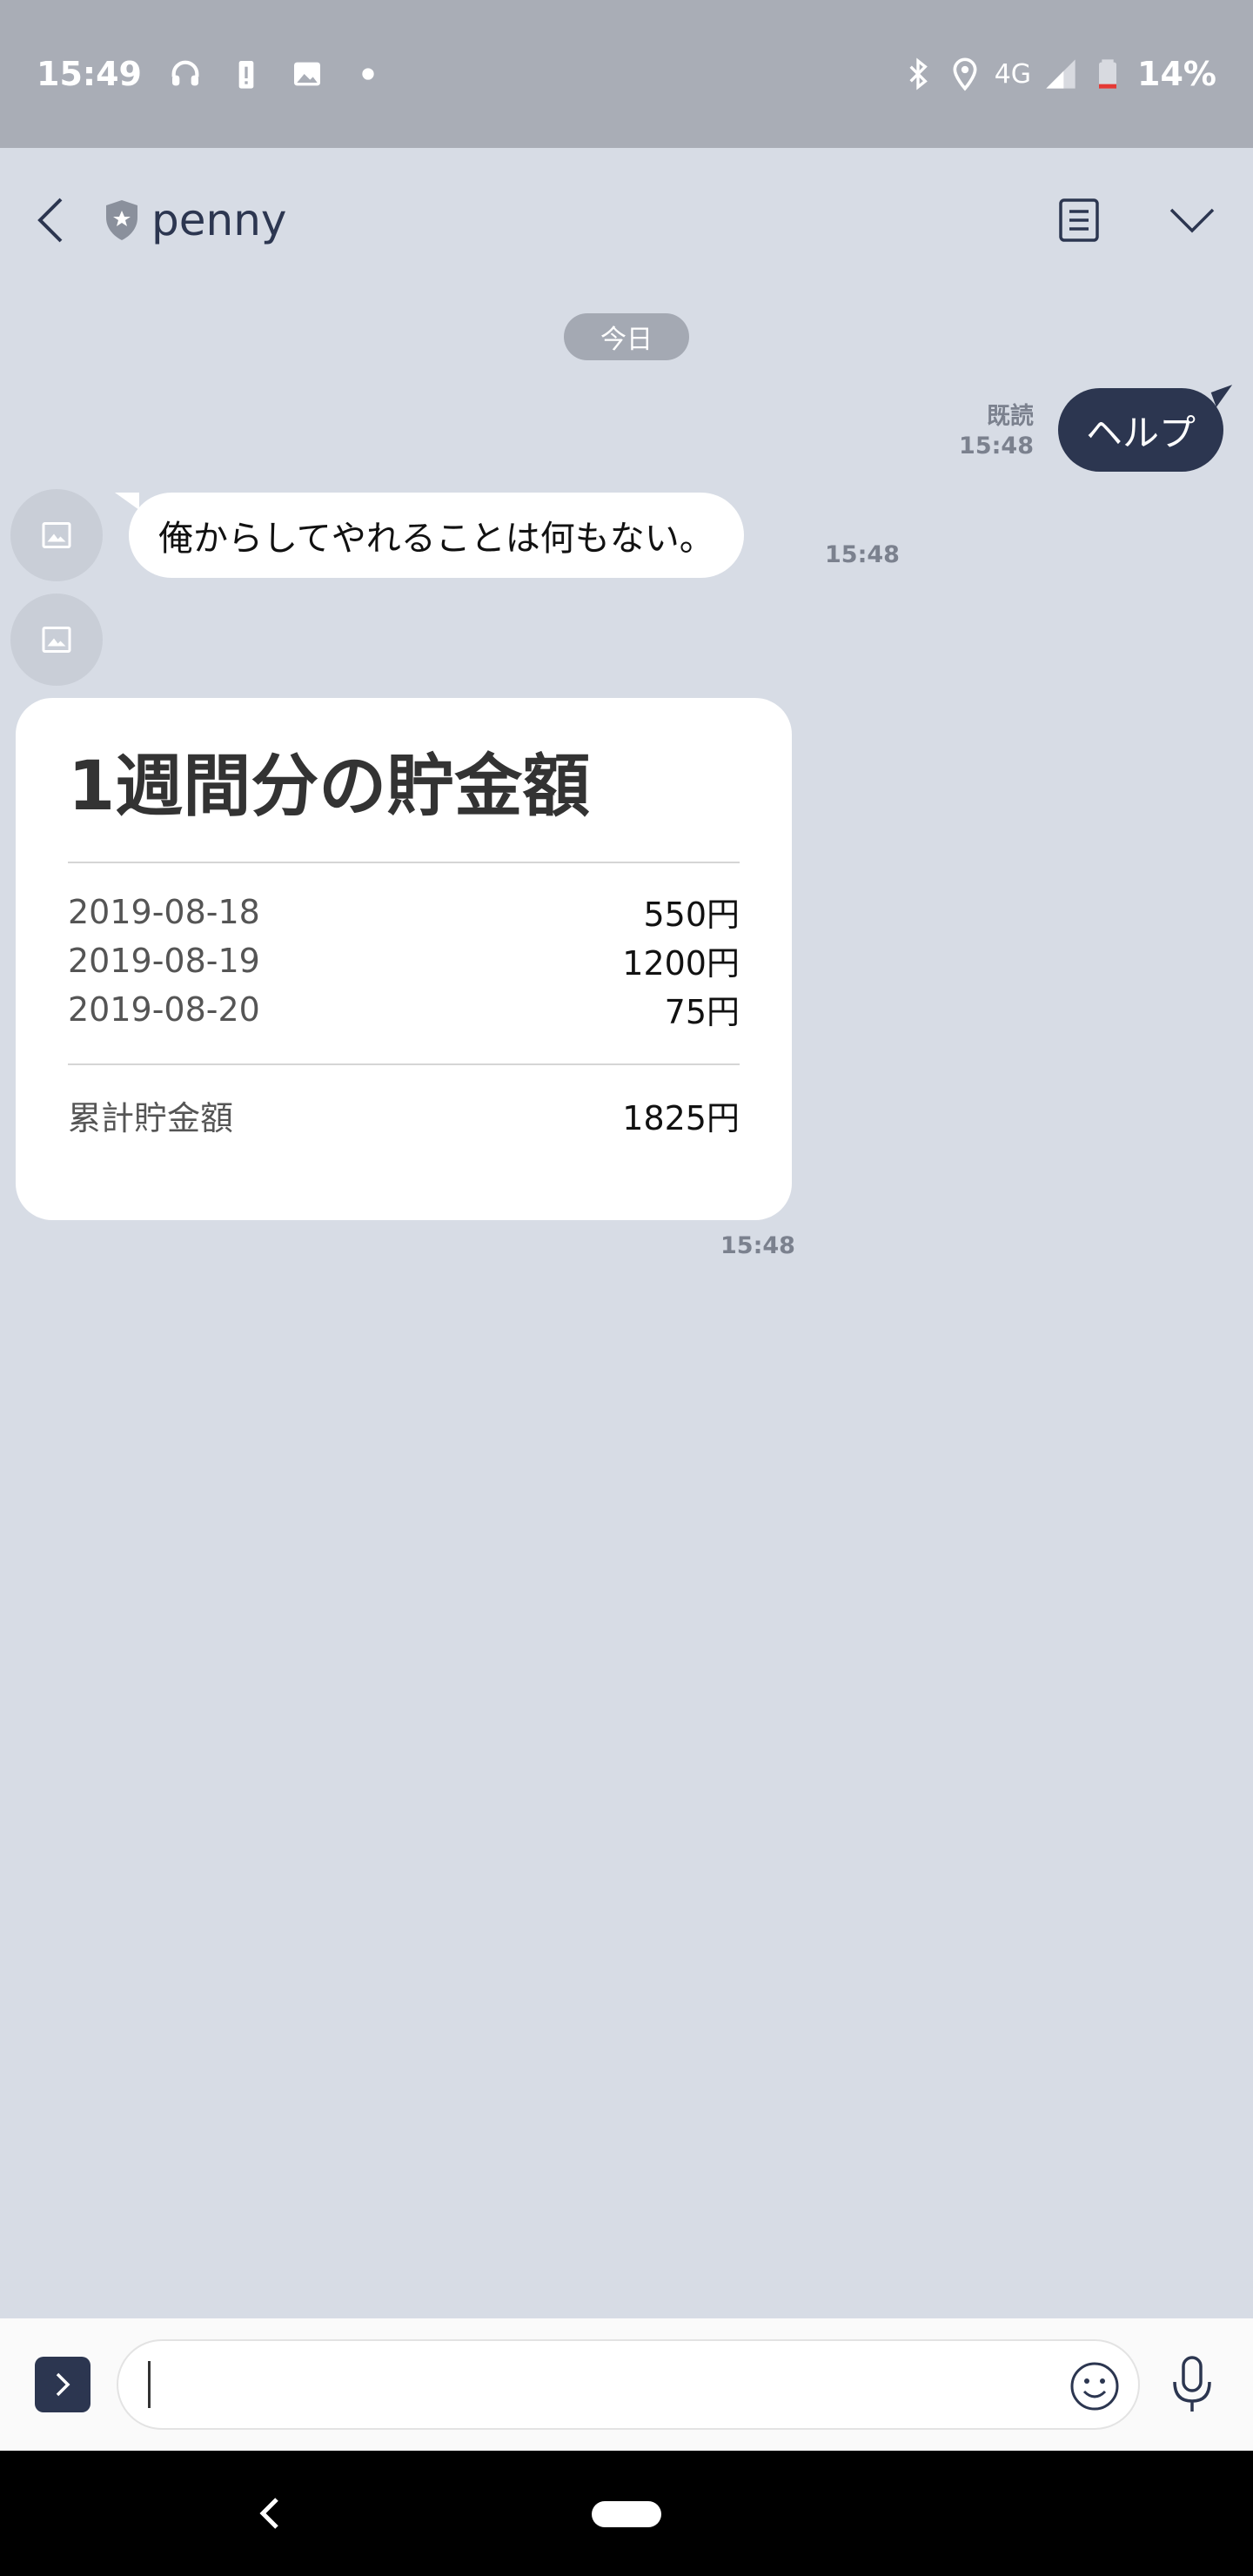 This screenshot has width=1253, height=2576. Describe the element at coordinates (757, 1246) in the screenshot. I see `card-time: 15:48` at that location.